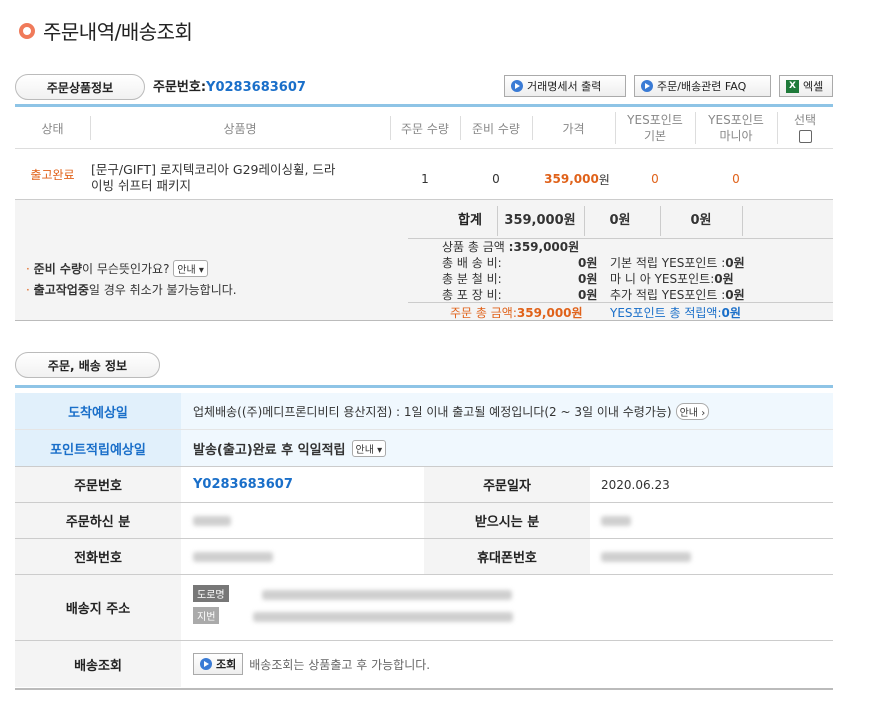 The height and width of the screenshot is (703, 886). Describe the element at coordinates (540, 220) in the screenshot. I see `total-price: 359,000원` at that location.